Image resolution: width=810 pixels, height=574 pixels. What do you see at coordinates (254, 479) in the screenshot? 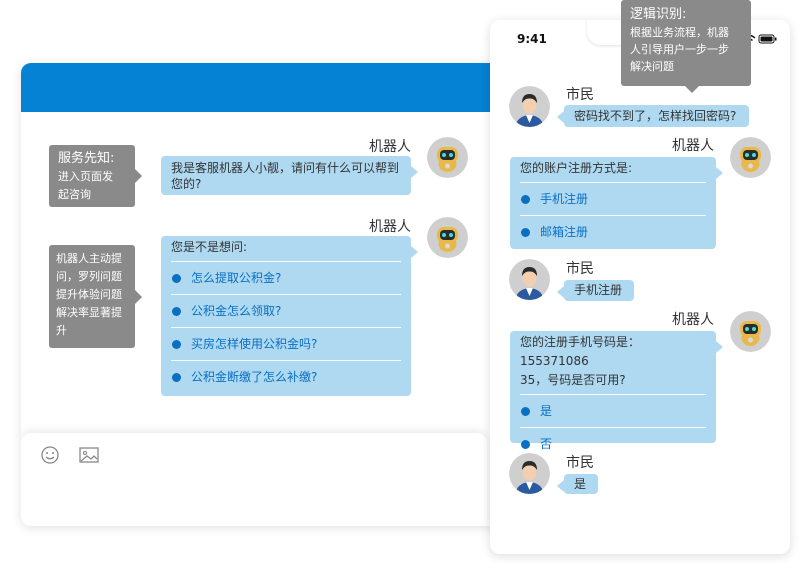
I see `message-input-area` at bounding box center [254, 479].